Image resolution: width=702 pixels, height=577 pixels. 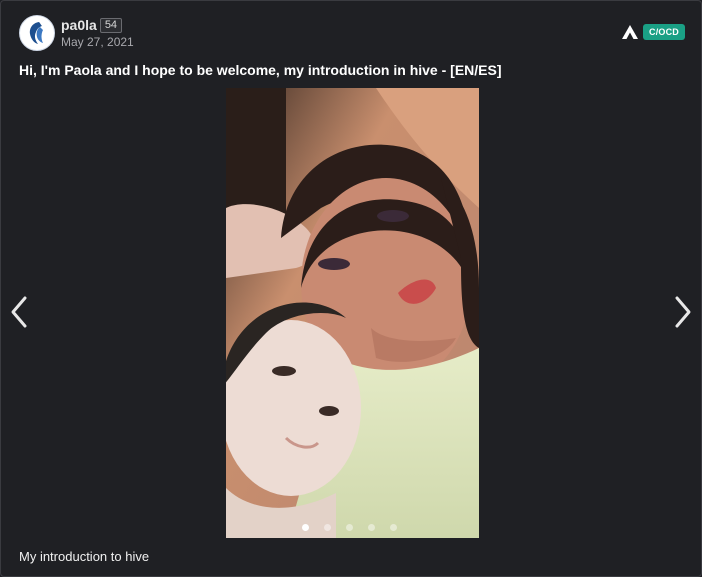 What do you see at coordinates (79, 25) in the screenshot?
I see `author-username: pa0la` at bounding box center [79, 25].